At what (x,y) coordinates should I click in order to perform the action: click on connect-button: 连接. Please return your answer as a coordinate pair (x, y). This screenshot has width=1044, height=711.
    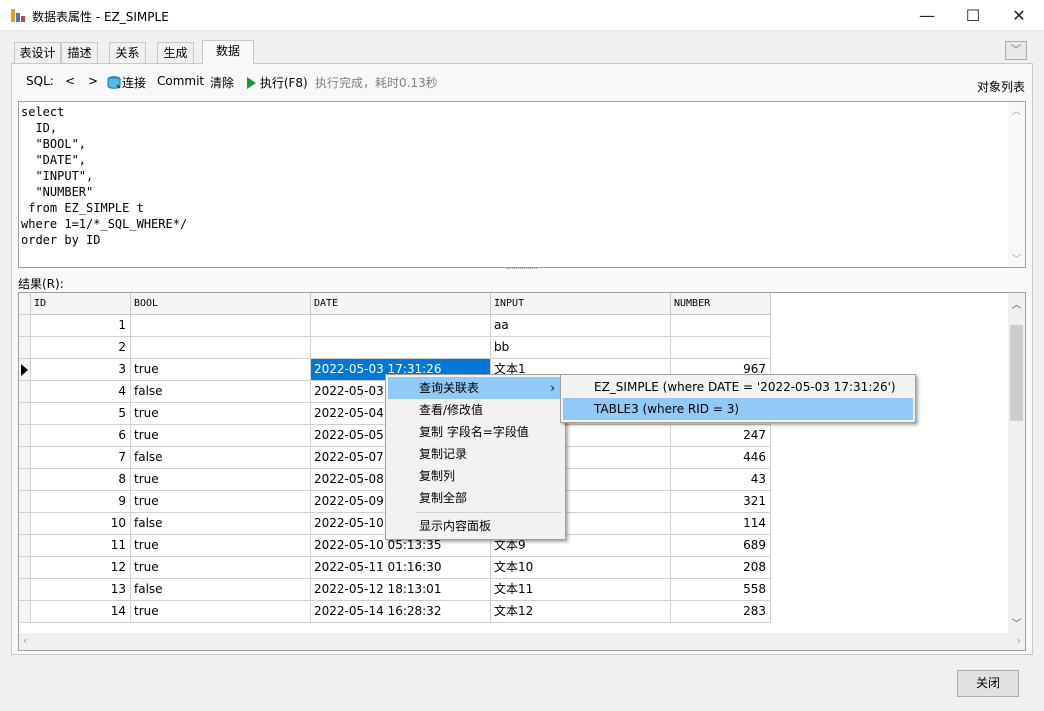
    Looking at the image, I should click on (126, 82).